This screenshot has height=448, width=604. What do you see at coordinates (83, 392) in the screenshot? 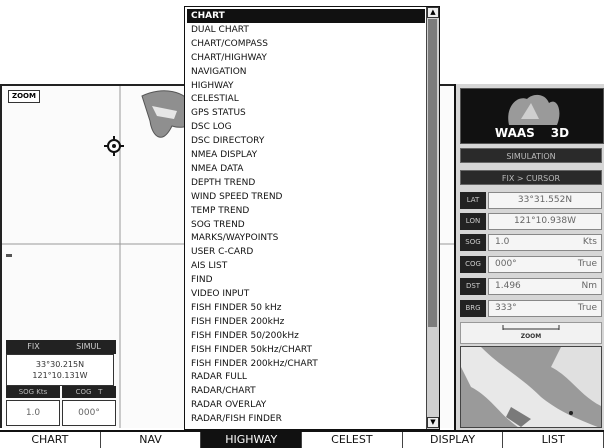
I see `cog-label: COG` at bounding box center [83, 392].